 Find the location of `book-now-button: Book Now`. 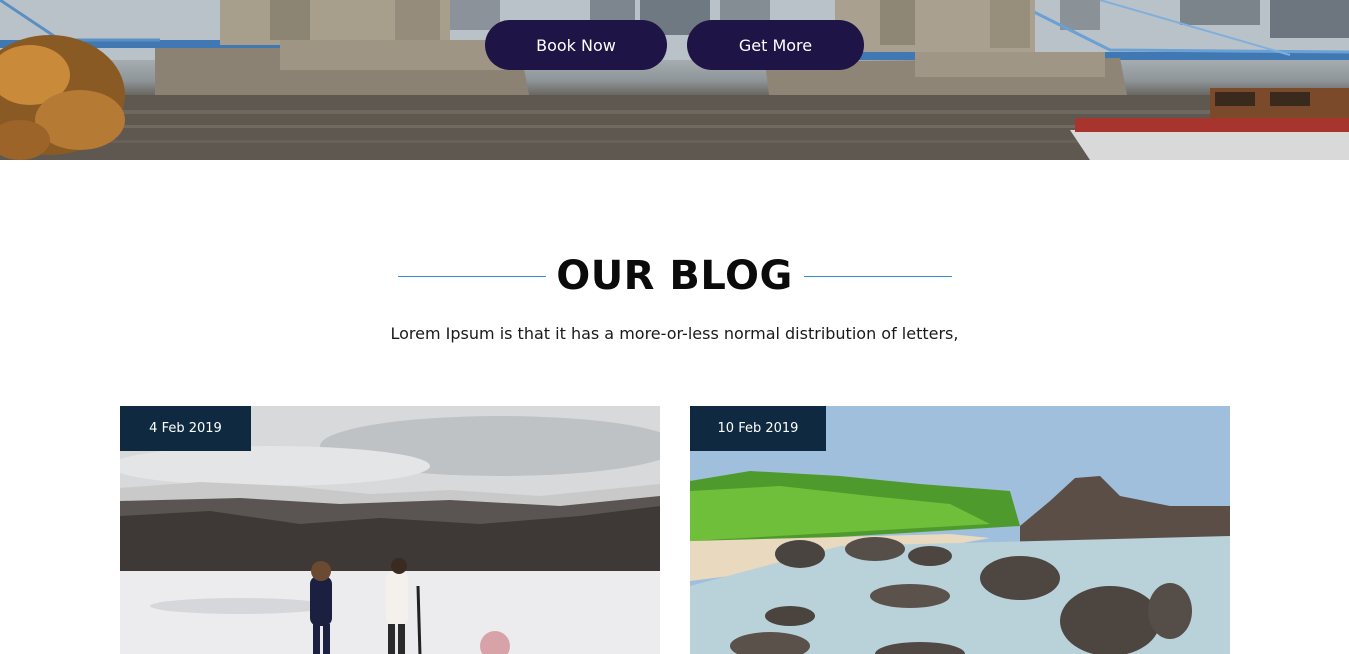

book-now-button: Book Now is located at coordinates (576, 45).